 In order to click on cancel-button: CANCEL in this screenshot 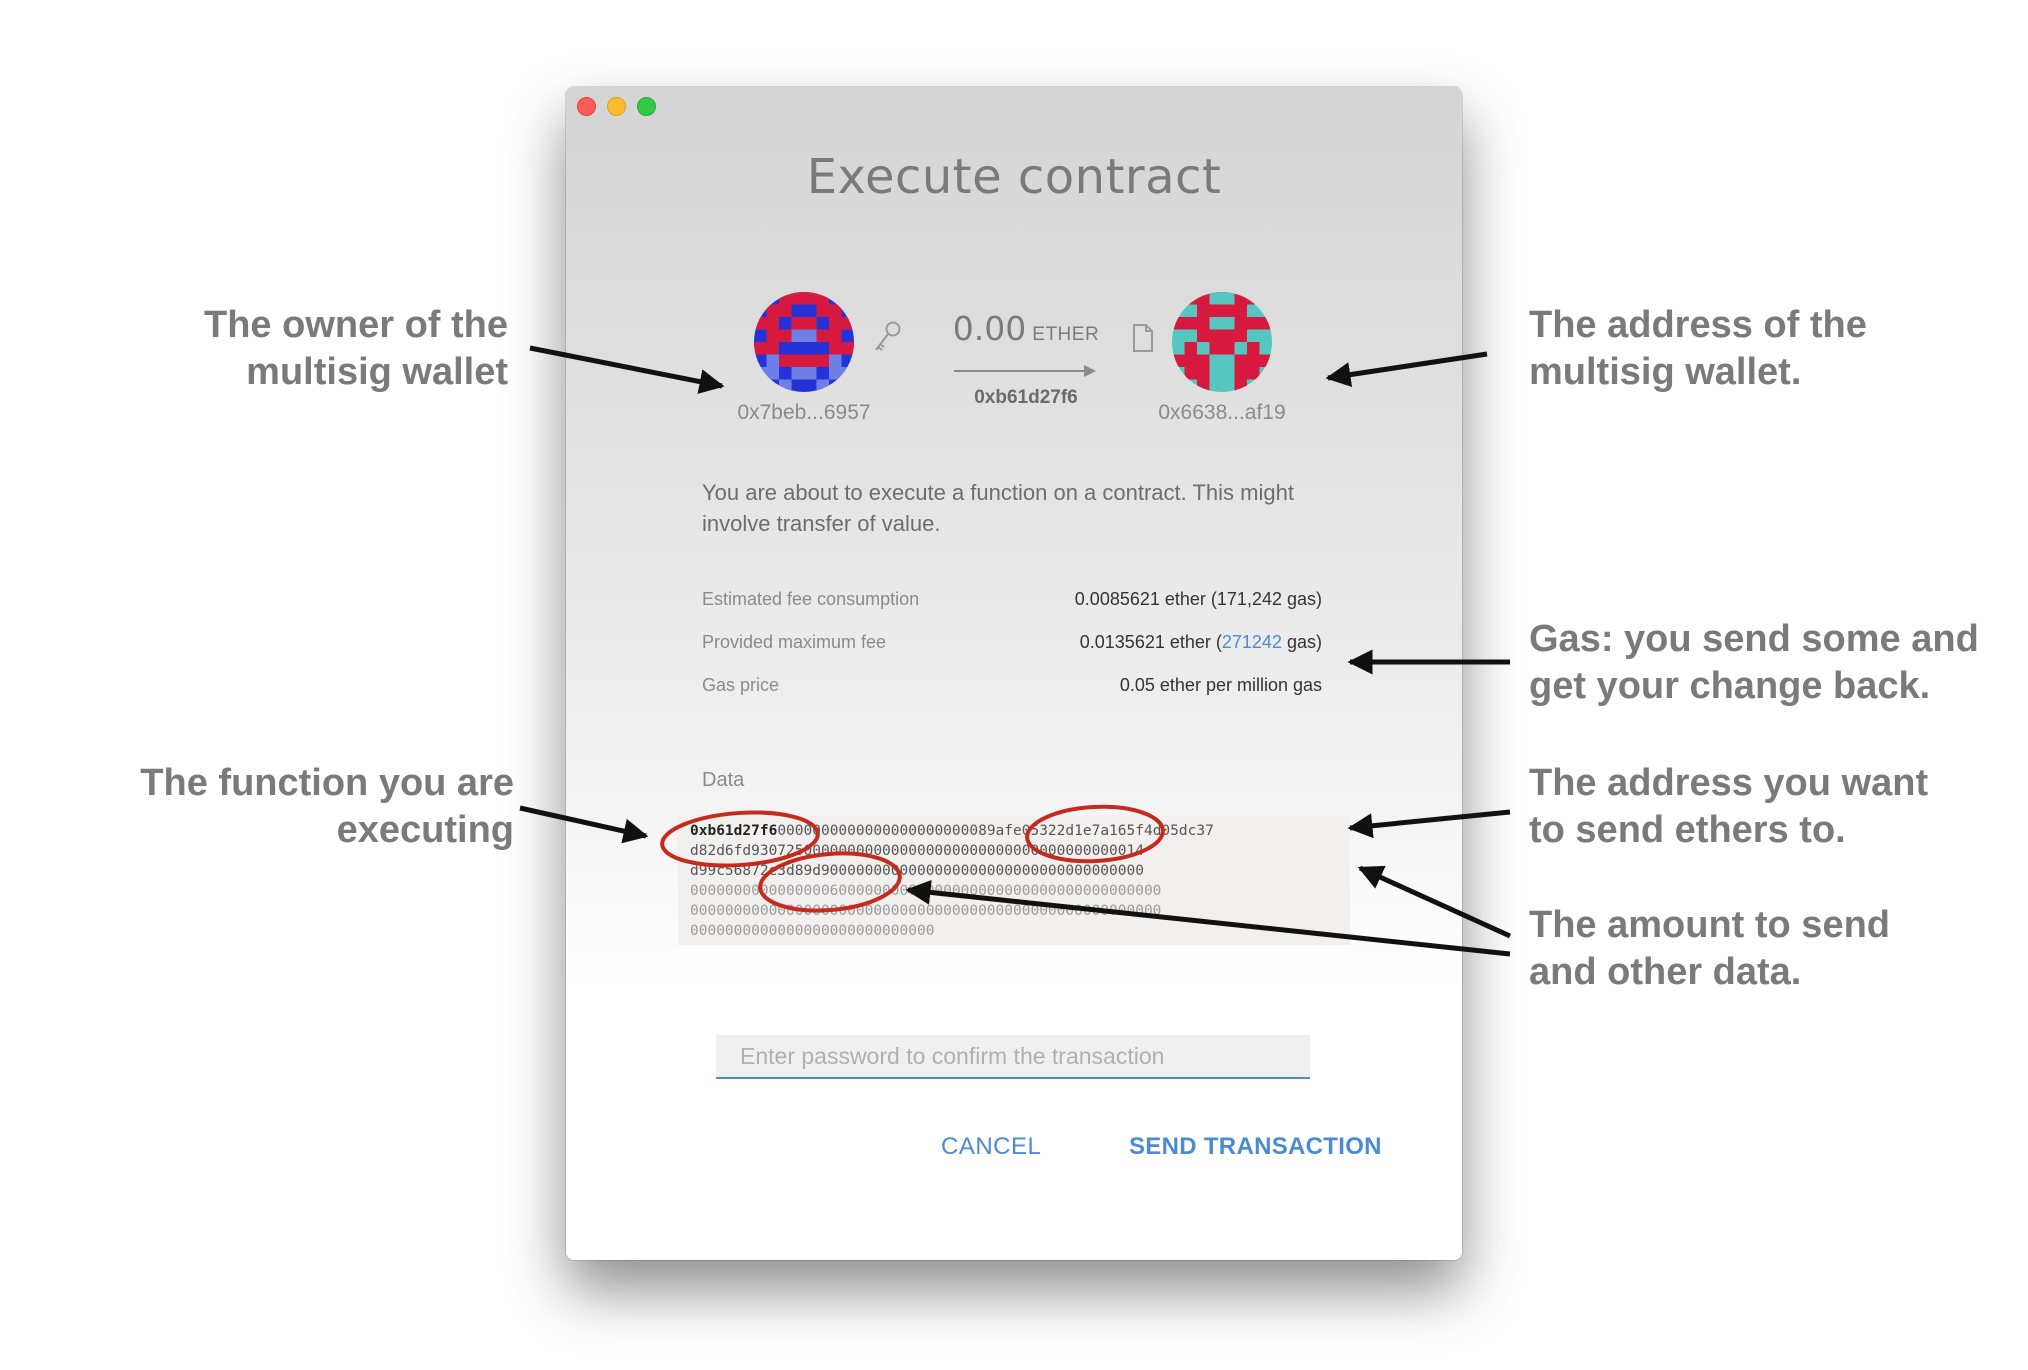, I will do `click(991, 1147)`.